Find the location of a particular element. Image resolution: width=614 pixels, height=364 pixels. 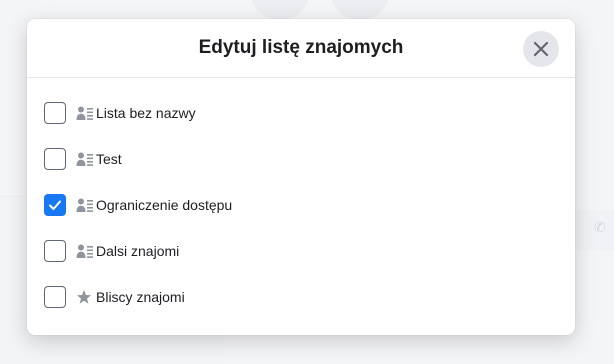

list-item-label: Ograniczenie dostępu is located at coordinates (164, 205).